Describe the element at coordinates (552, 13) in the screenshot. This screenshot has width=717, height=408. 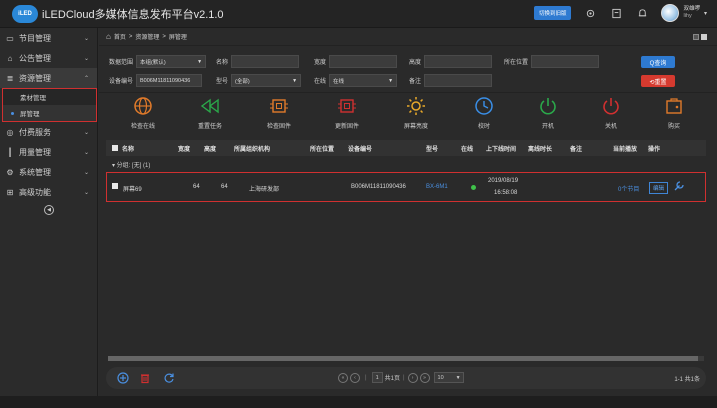
I see `switch-version-button: 切换到旧版` at that location.